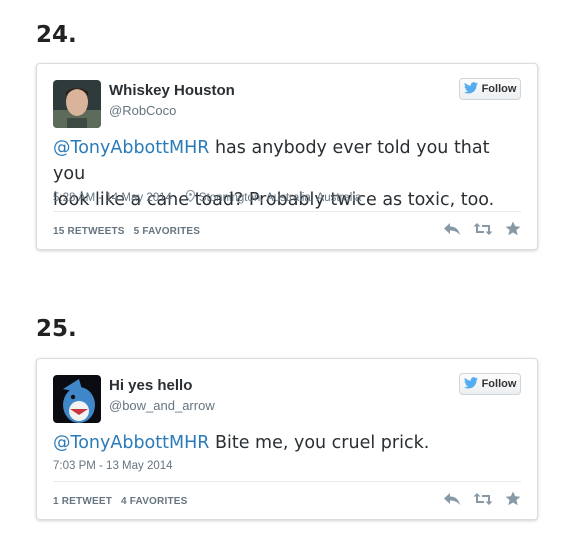  I want to click on item-number: 24., so click(56, 35).